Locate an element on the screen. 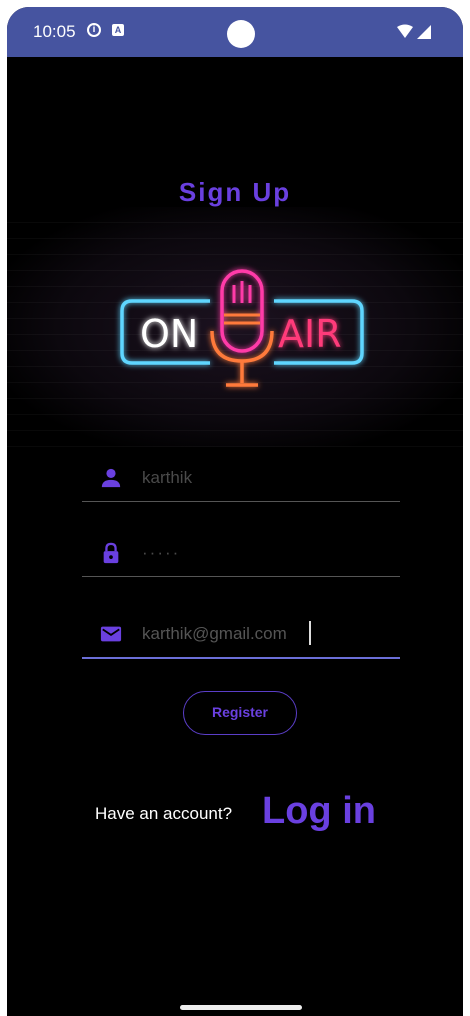 This screenshot has height=1016, width=470. text-cursor is located at coordinates (310, 633).